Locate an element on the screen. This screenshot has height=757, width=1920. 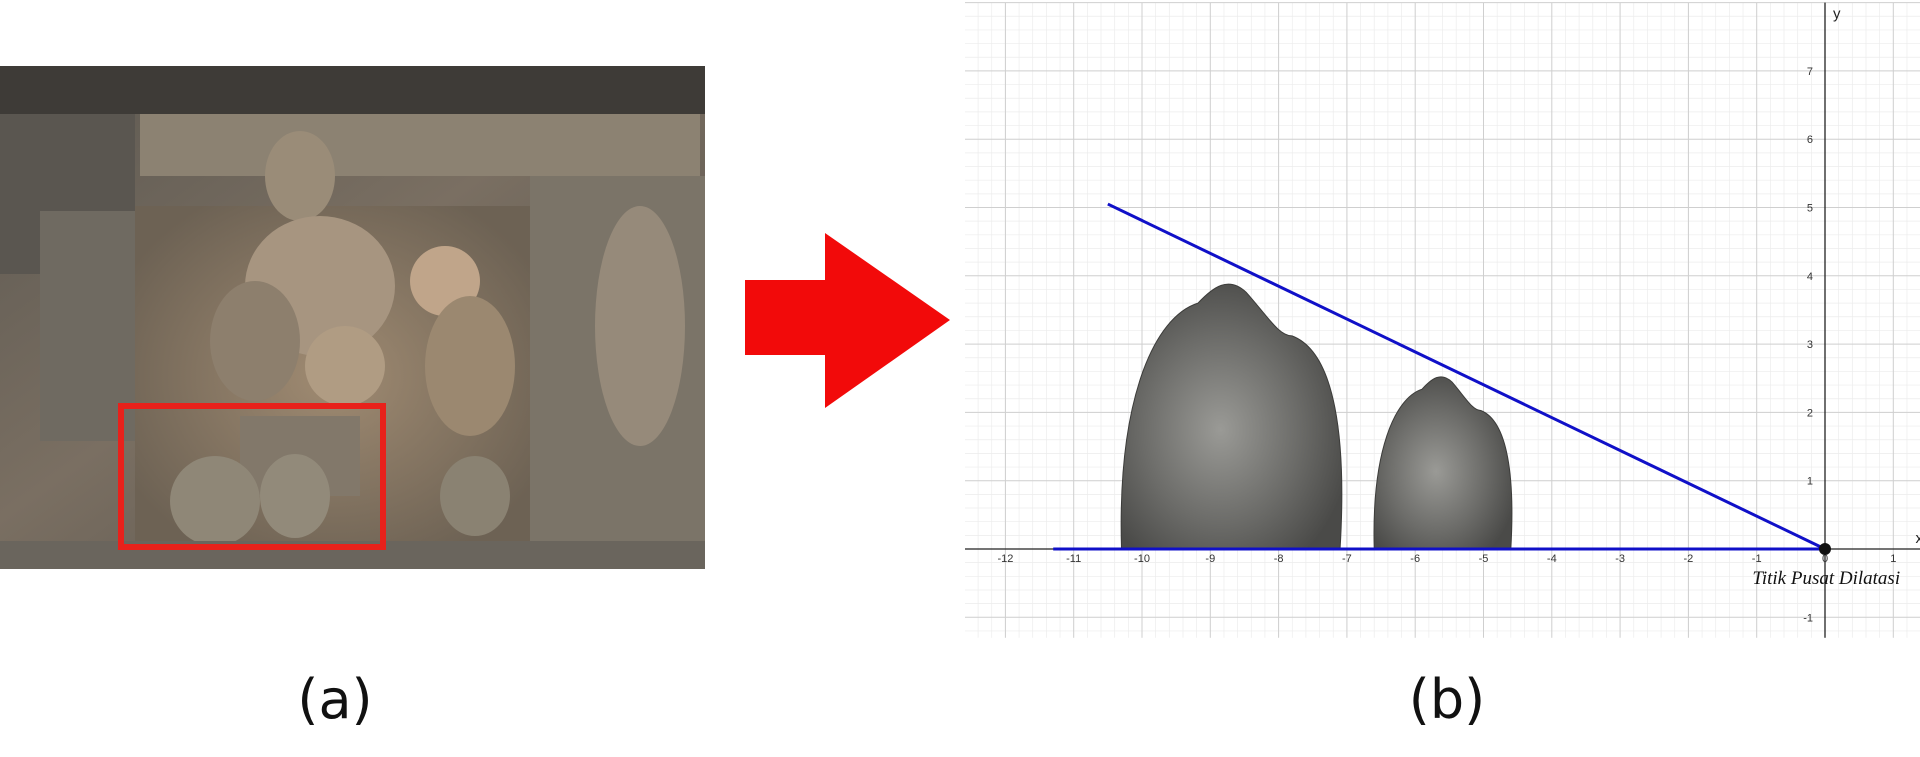
y-tick-label: 1 is located at coordinates (1810, 482).